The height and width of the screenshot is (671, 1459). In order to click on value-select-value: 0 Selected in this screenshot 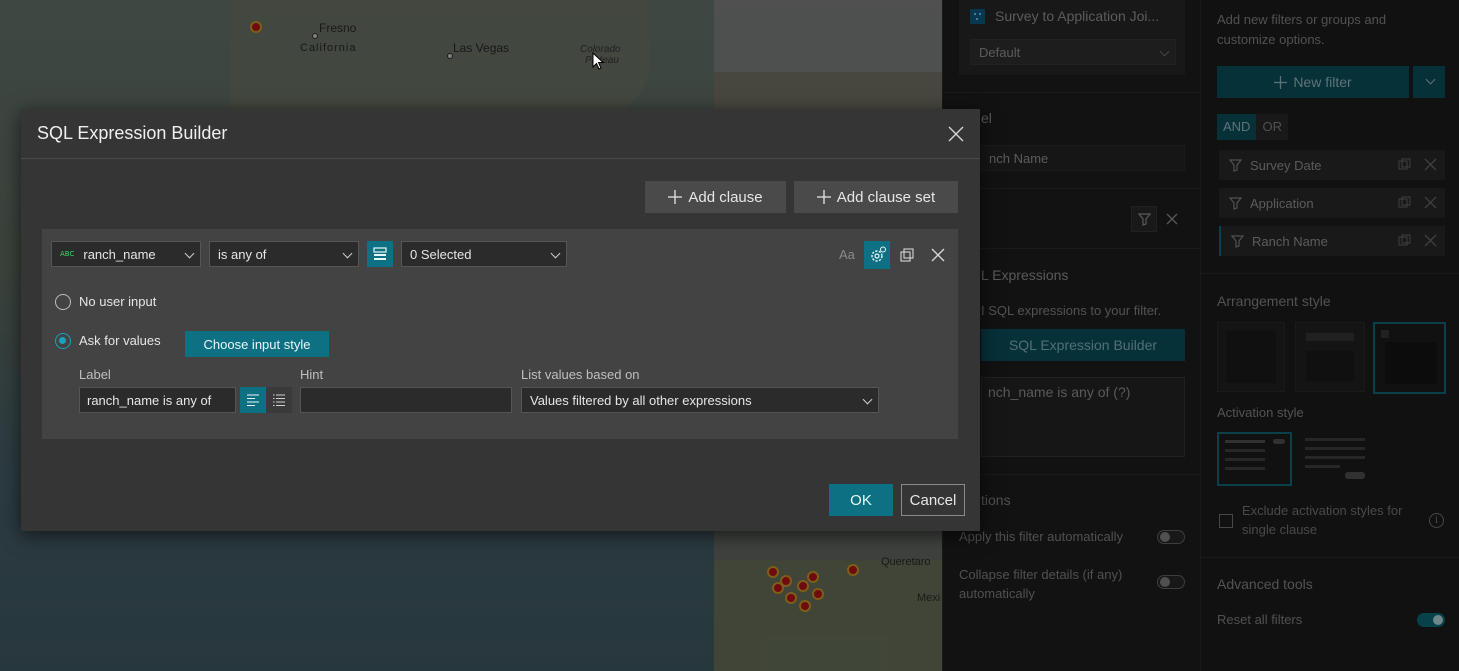, I will do `click(441, 254)`.